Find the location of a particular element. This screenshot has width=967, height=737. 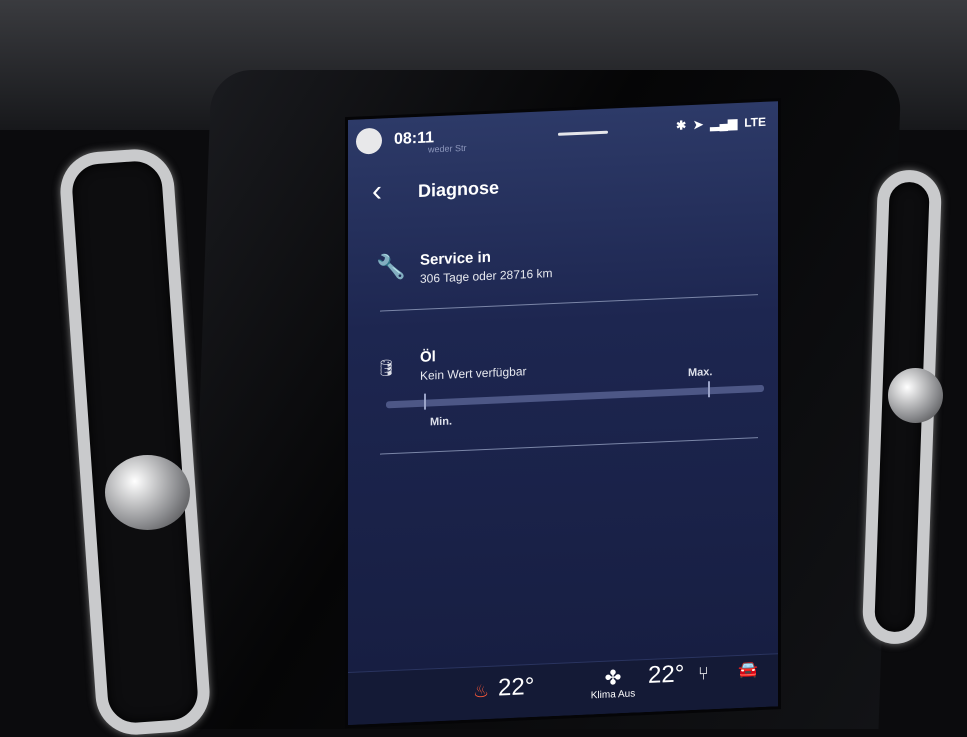

wrench-icon: 🔧 is located at coordinates (391, 267).